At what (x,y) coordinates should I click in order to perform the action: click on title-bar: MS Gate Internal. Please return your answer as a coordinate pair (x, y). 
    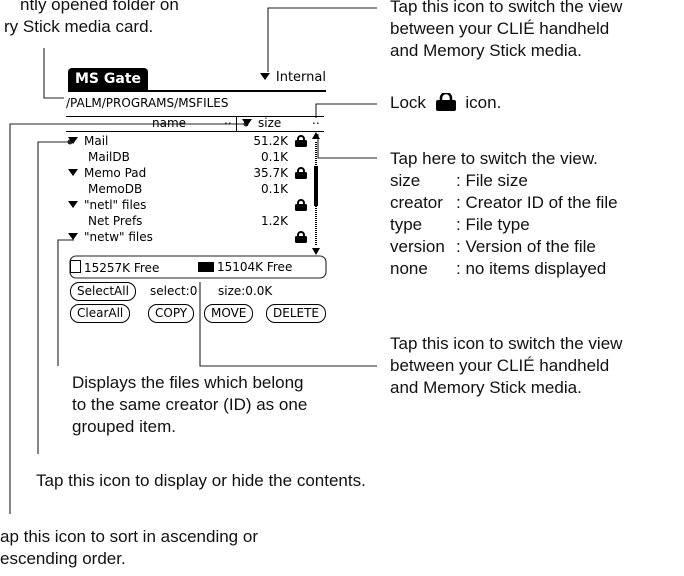
    Looking at the image, I should click on (197, 80).